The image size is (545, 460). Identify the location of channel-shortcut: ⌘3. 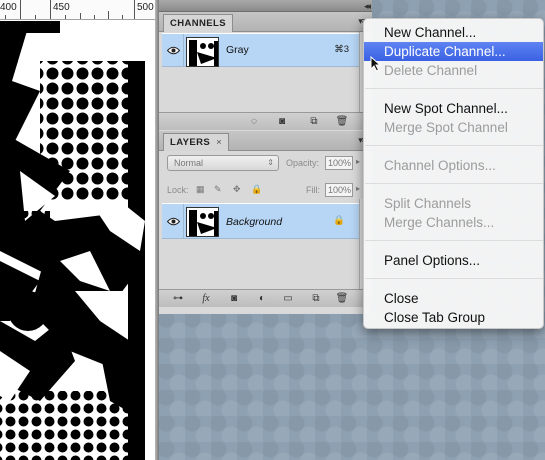
(341, 49).